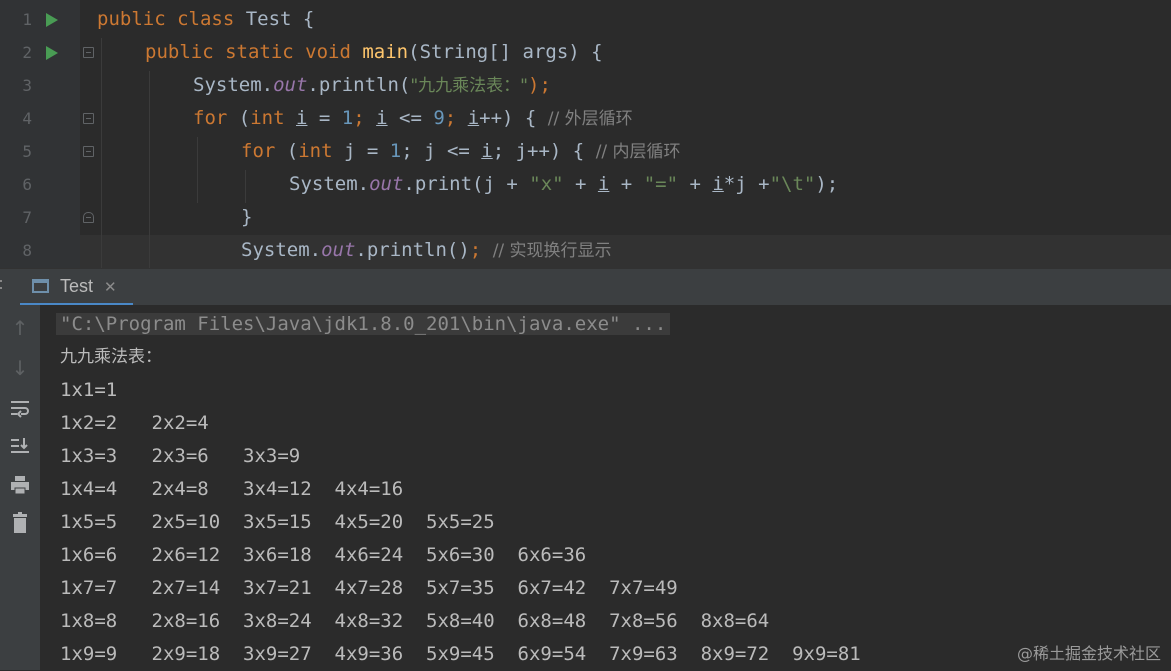 The image size is (1171, 671). I want to click on code-token: ++) {, so click(513, 118).